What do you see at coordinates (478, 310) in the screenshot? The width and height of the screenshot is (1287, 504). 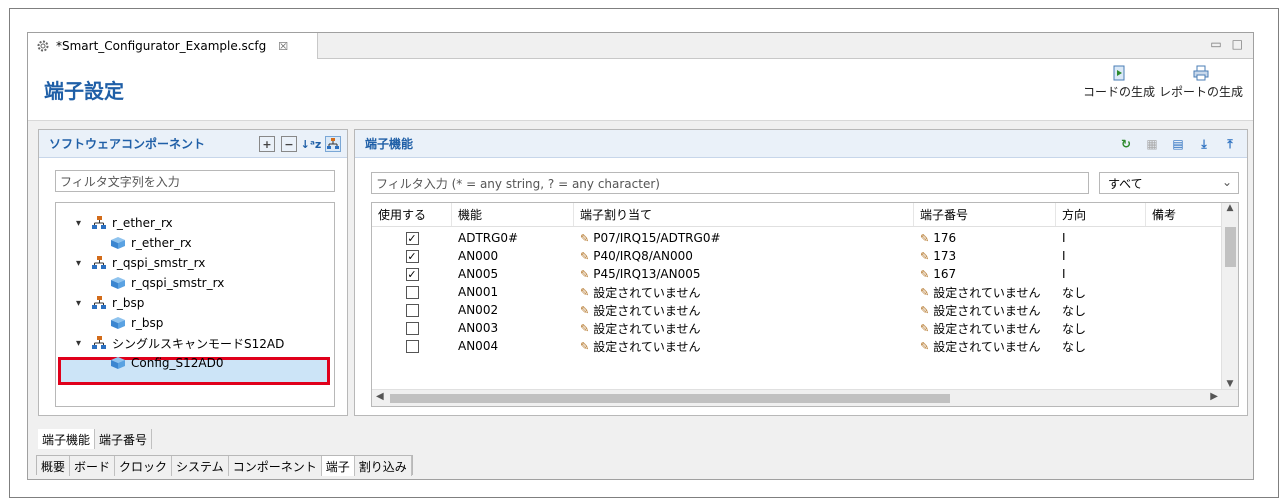 I see `function-cell-text: AN002` at bounding box center [478, 310].